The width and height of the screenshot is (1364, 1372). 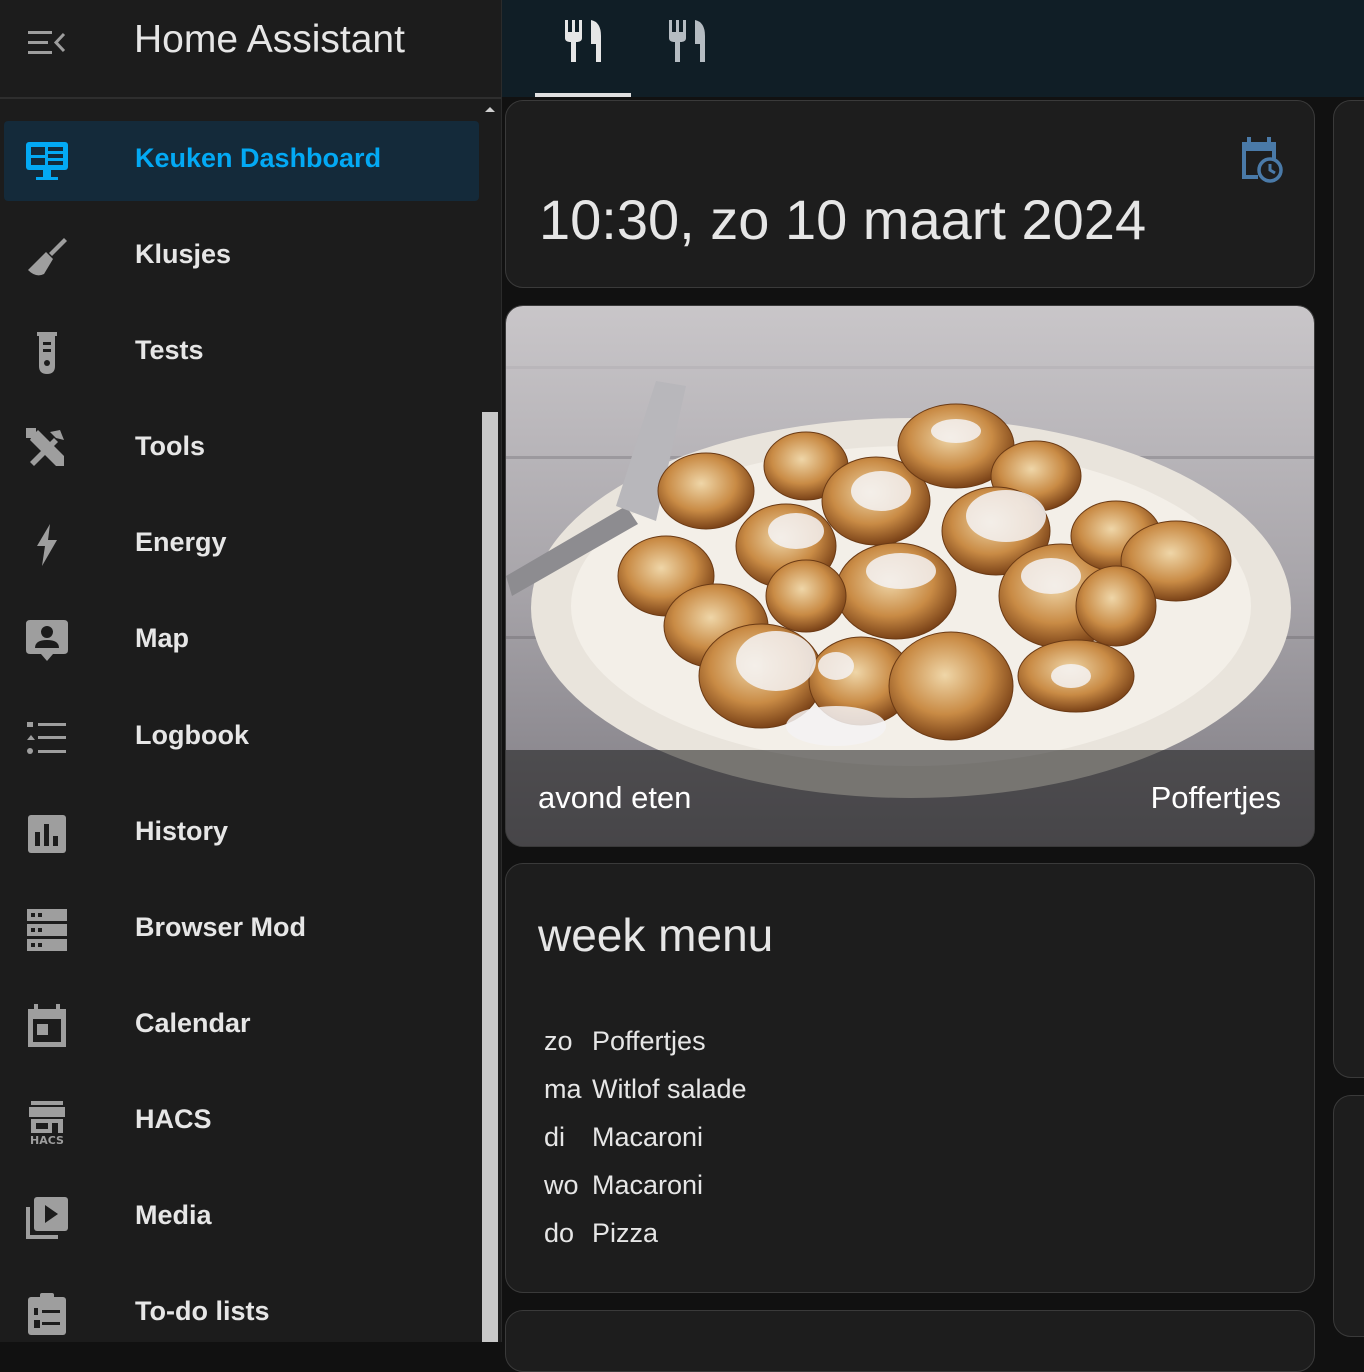 I want to click on sidebar-item-tests: Tests, so click(x=241, y=353).